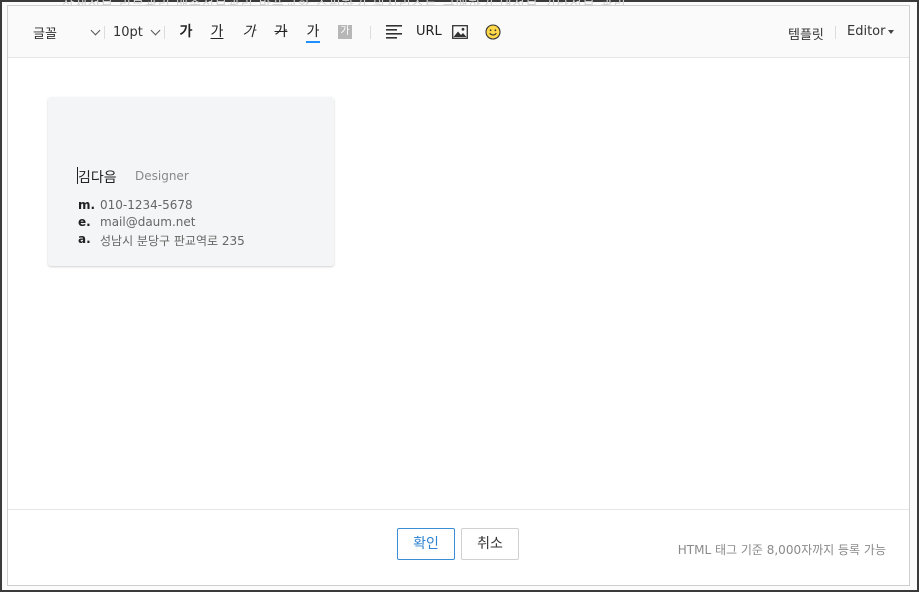 The height and width of the screenshot is (592, 919). I want to click on smiley-icon, so click(493, 32).